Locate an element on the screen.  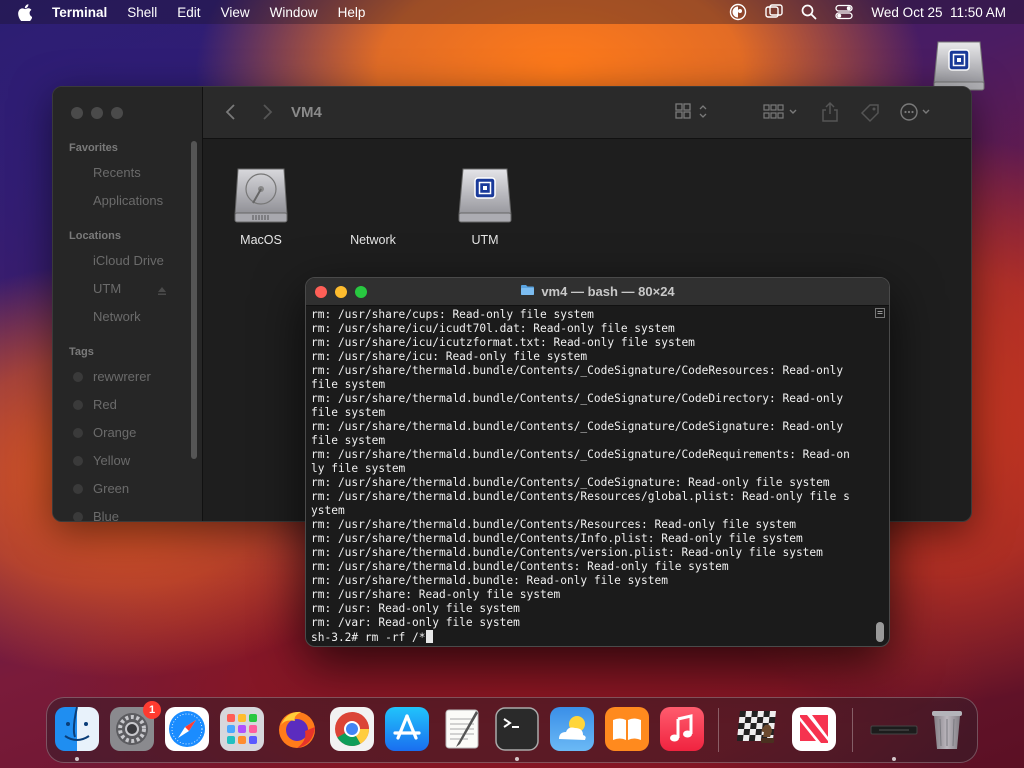
terminal-output-line: rm: /var: Read-only file system is located at coordinates (415, 622).